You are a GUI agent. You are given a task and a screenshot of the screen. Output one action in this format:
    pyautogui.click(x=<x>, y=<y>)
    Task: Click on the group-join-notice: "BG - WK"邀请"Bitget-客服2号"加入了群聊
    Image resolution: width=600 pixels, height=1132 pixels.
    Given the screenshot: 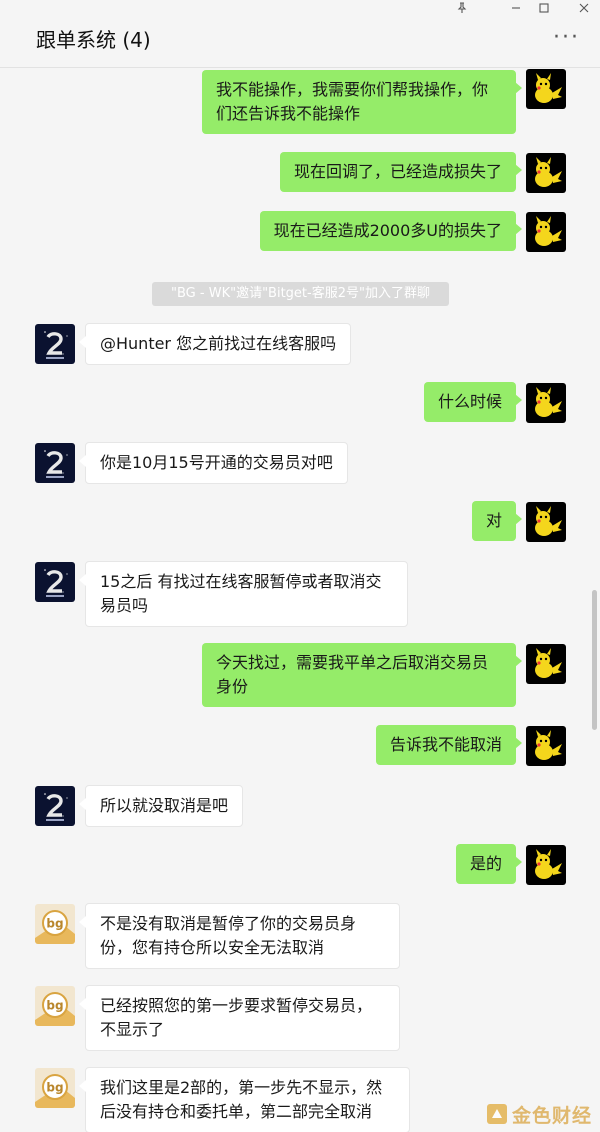 What is the action you would take?
    pyautogui.click(x=300, y=294)
    